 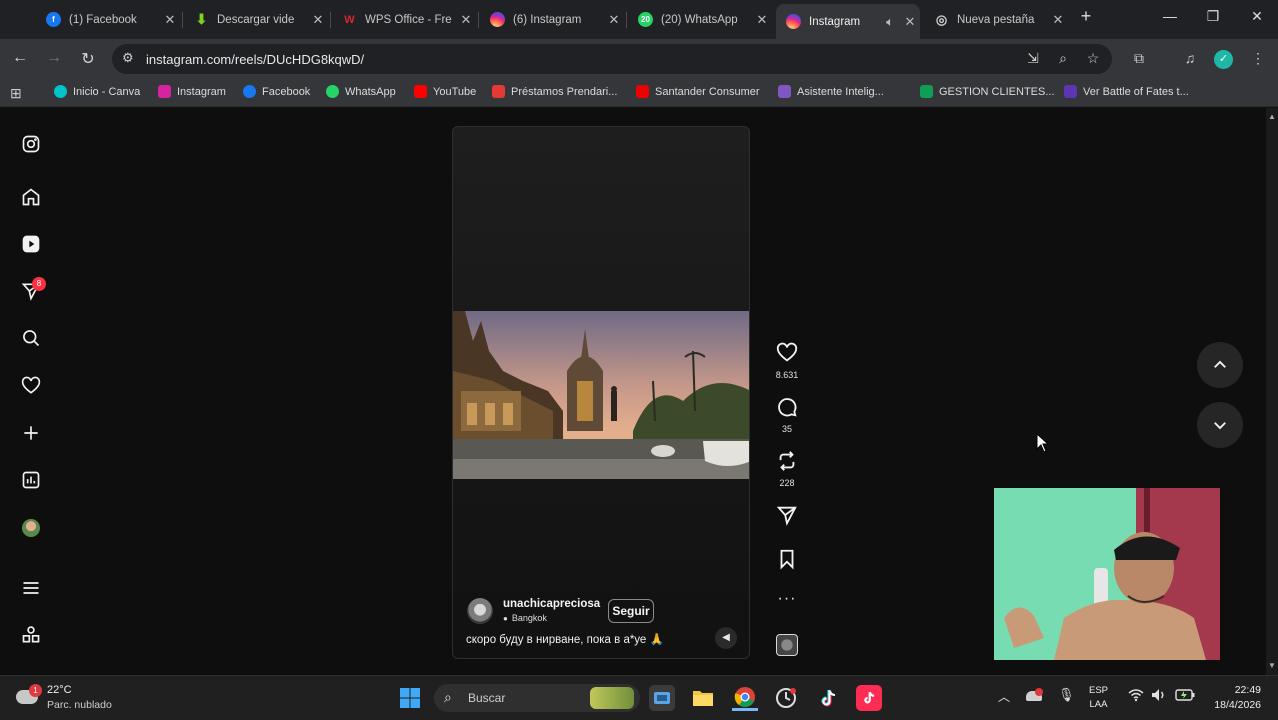 What do you see at coordinates (786, 698) in the screenshot?
I see `clock-app-icon` at bounding box center [786, 698].